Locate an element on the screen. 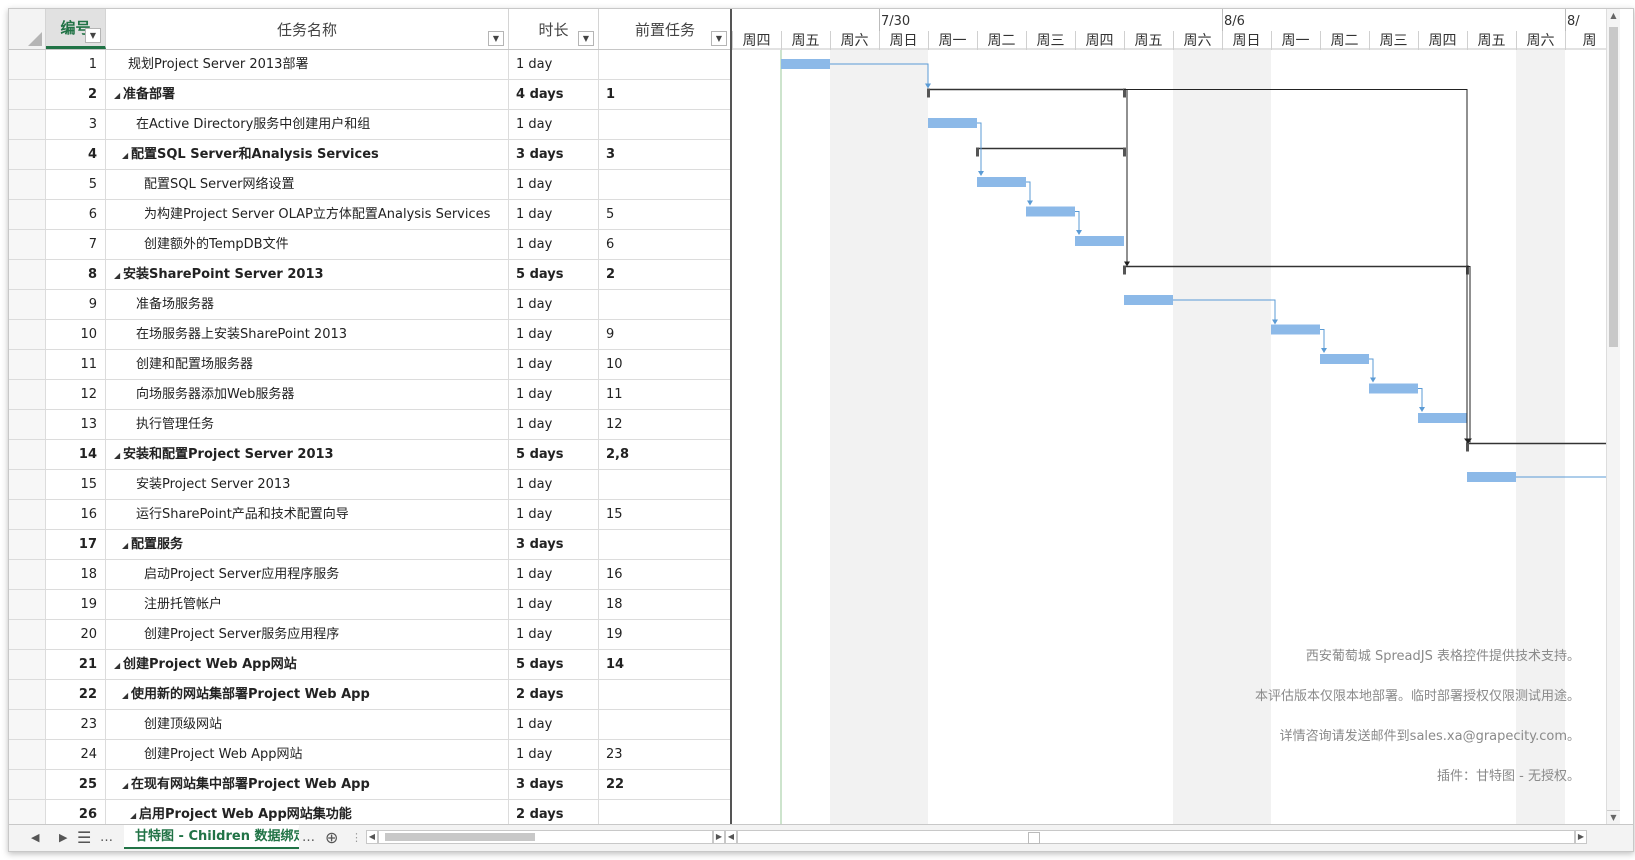 The height and width of the screenshot is (860, 1635). gantt-hscroll-right-icon: ▶ is located at coordinates (1581, 837).